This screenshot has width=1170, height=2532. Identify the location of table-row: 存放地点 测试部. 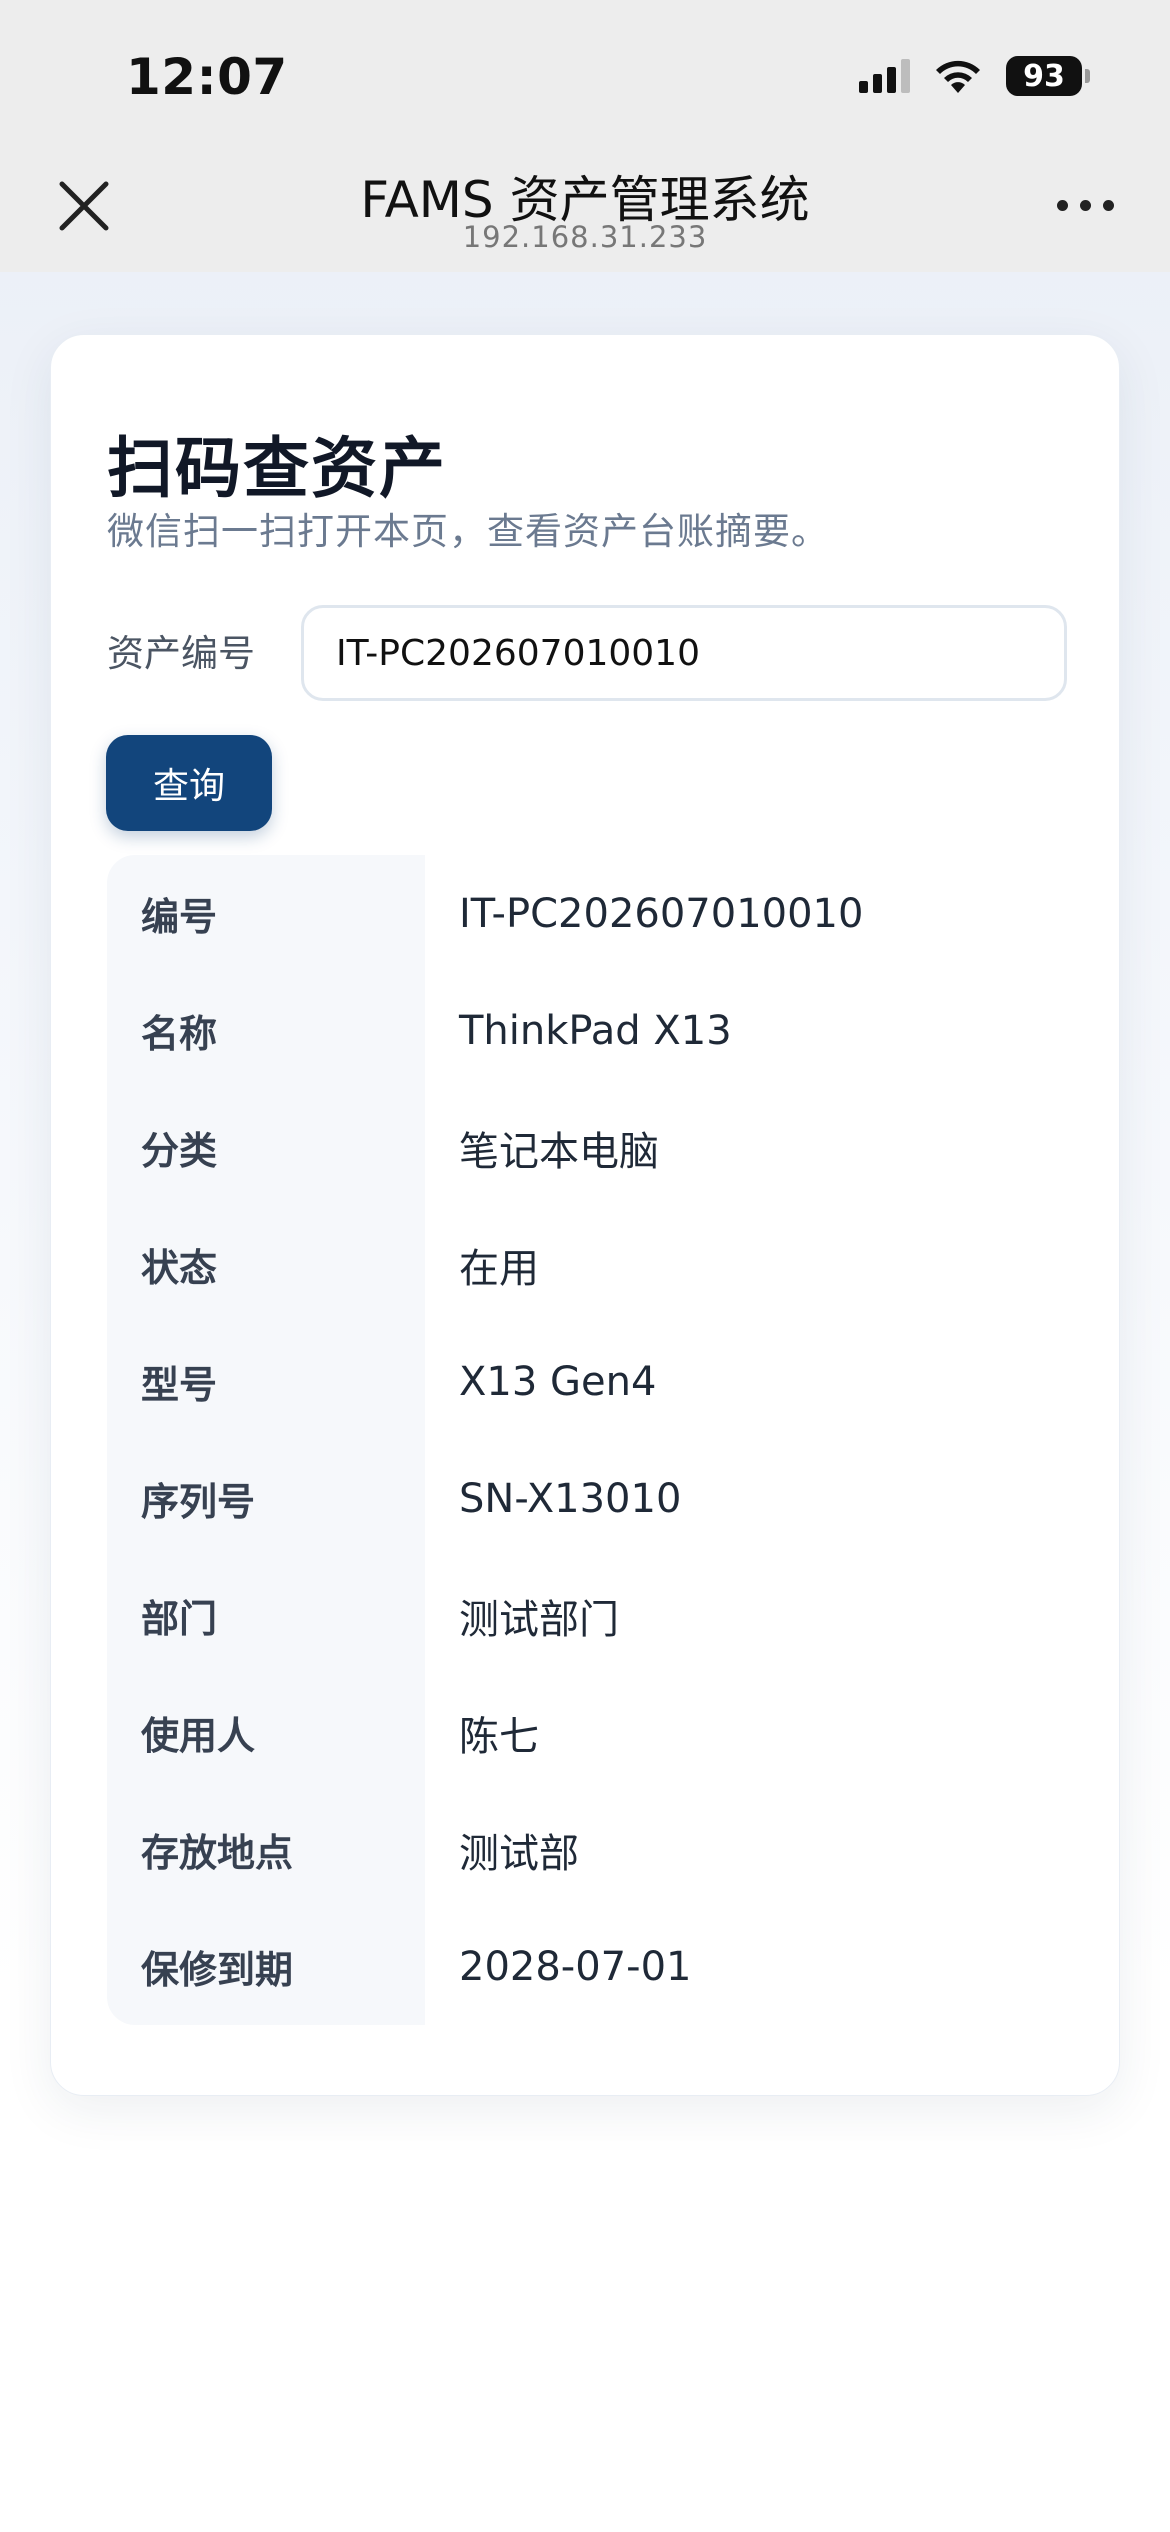
(586, 1849).